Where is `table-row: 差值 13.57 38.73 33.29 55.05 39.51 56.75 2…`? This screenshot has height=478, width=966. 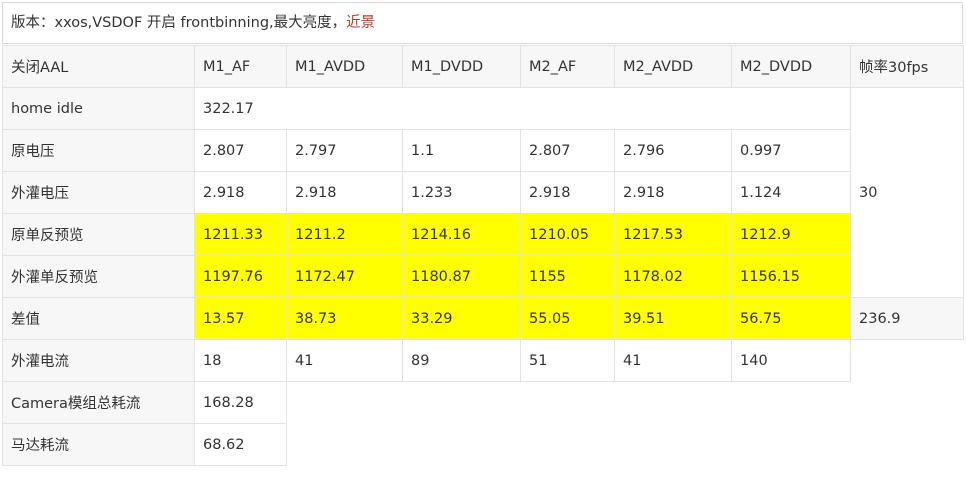 table-row: 差值 13.57 38.73 33.29 55.05 39.51 56.75 2… is located at coordinates (483, 318).